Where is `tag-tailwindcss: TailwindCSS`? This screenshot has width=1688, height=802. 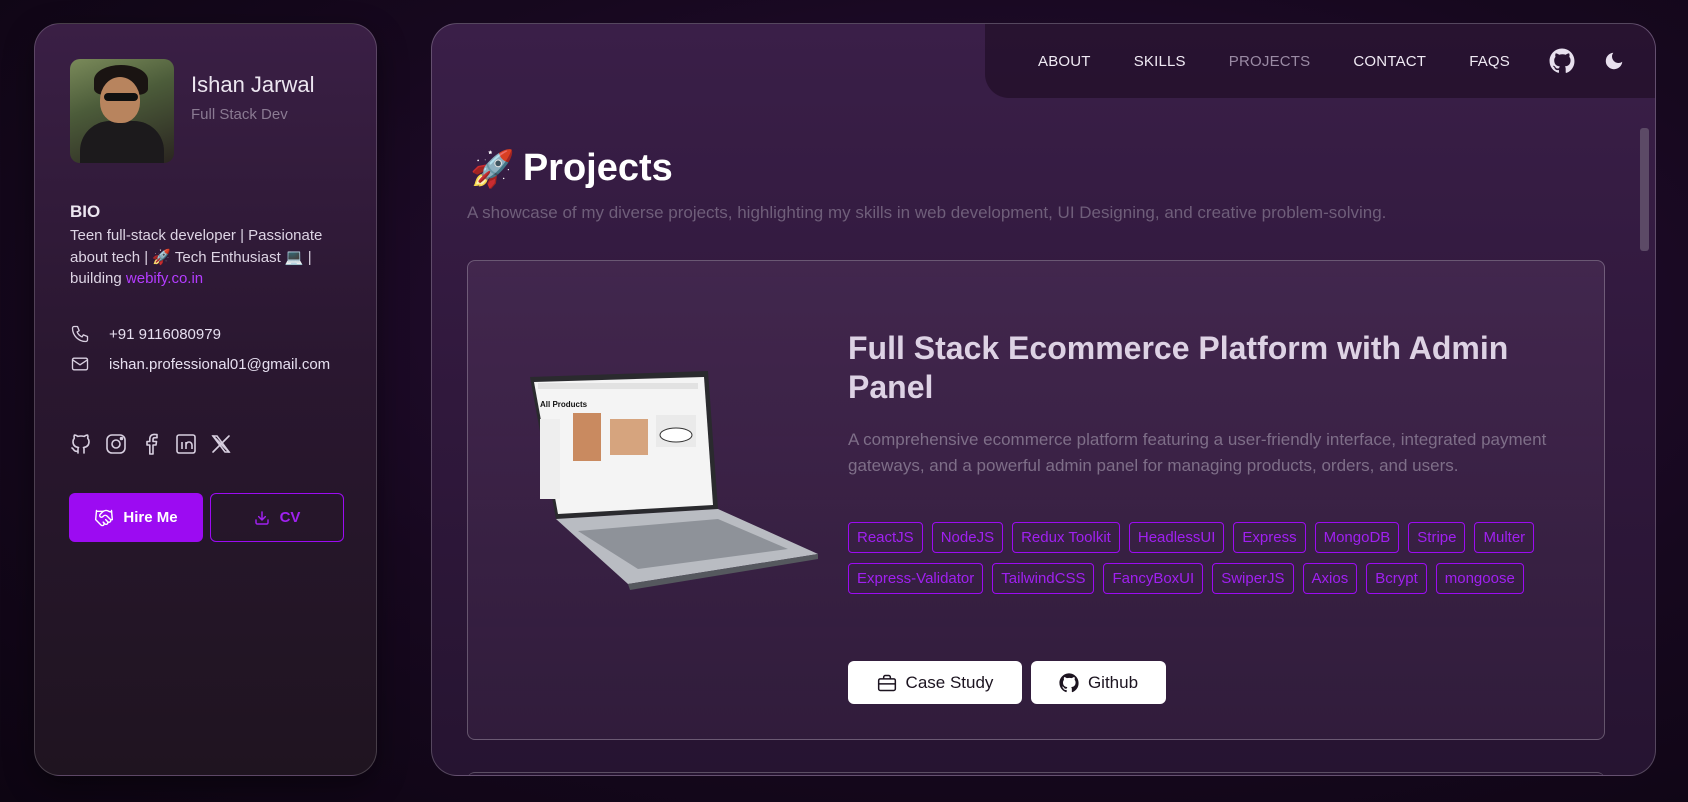 tag-tailwindcss: TailwindCSS is located at coordinates (1043, 578).